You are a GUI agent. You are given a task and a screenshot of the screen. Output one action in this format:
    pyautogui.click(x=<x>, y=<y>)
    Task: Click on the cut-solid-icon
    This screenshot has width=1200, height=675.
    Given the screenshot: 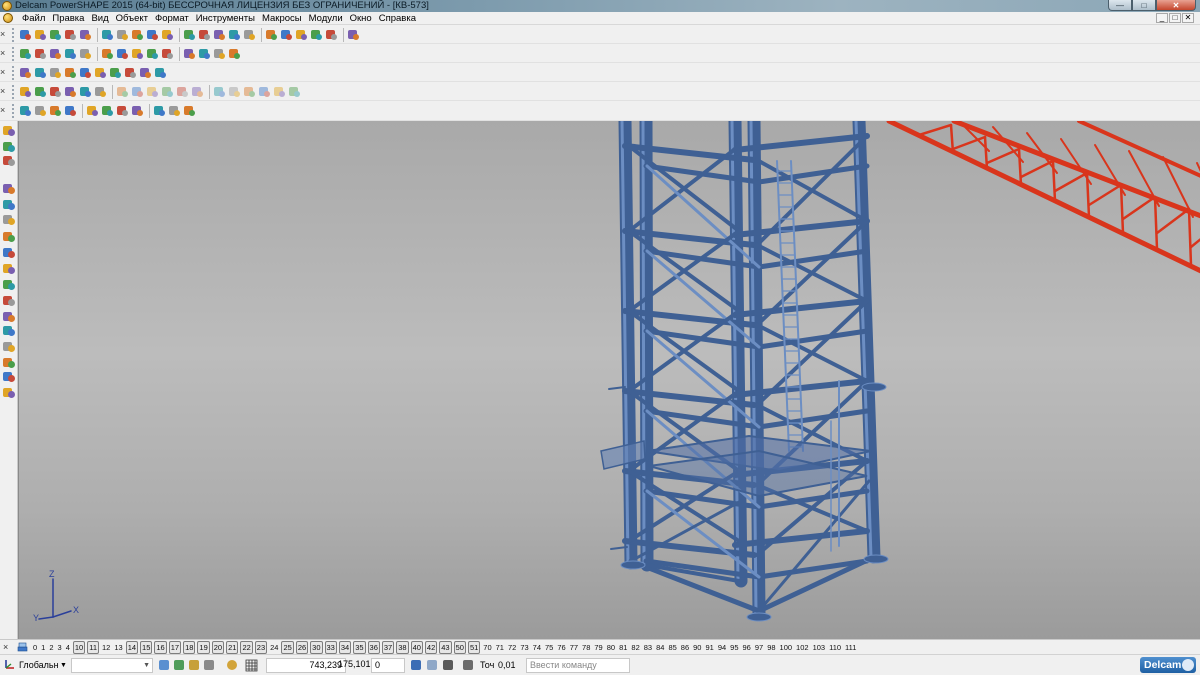 What is the action you would take?
    pyautogui.click(x=197, y=92)
    